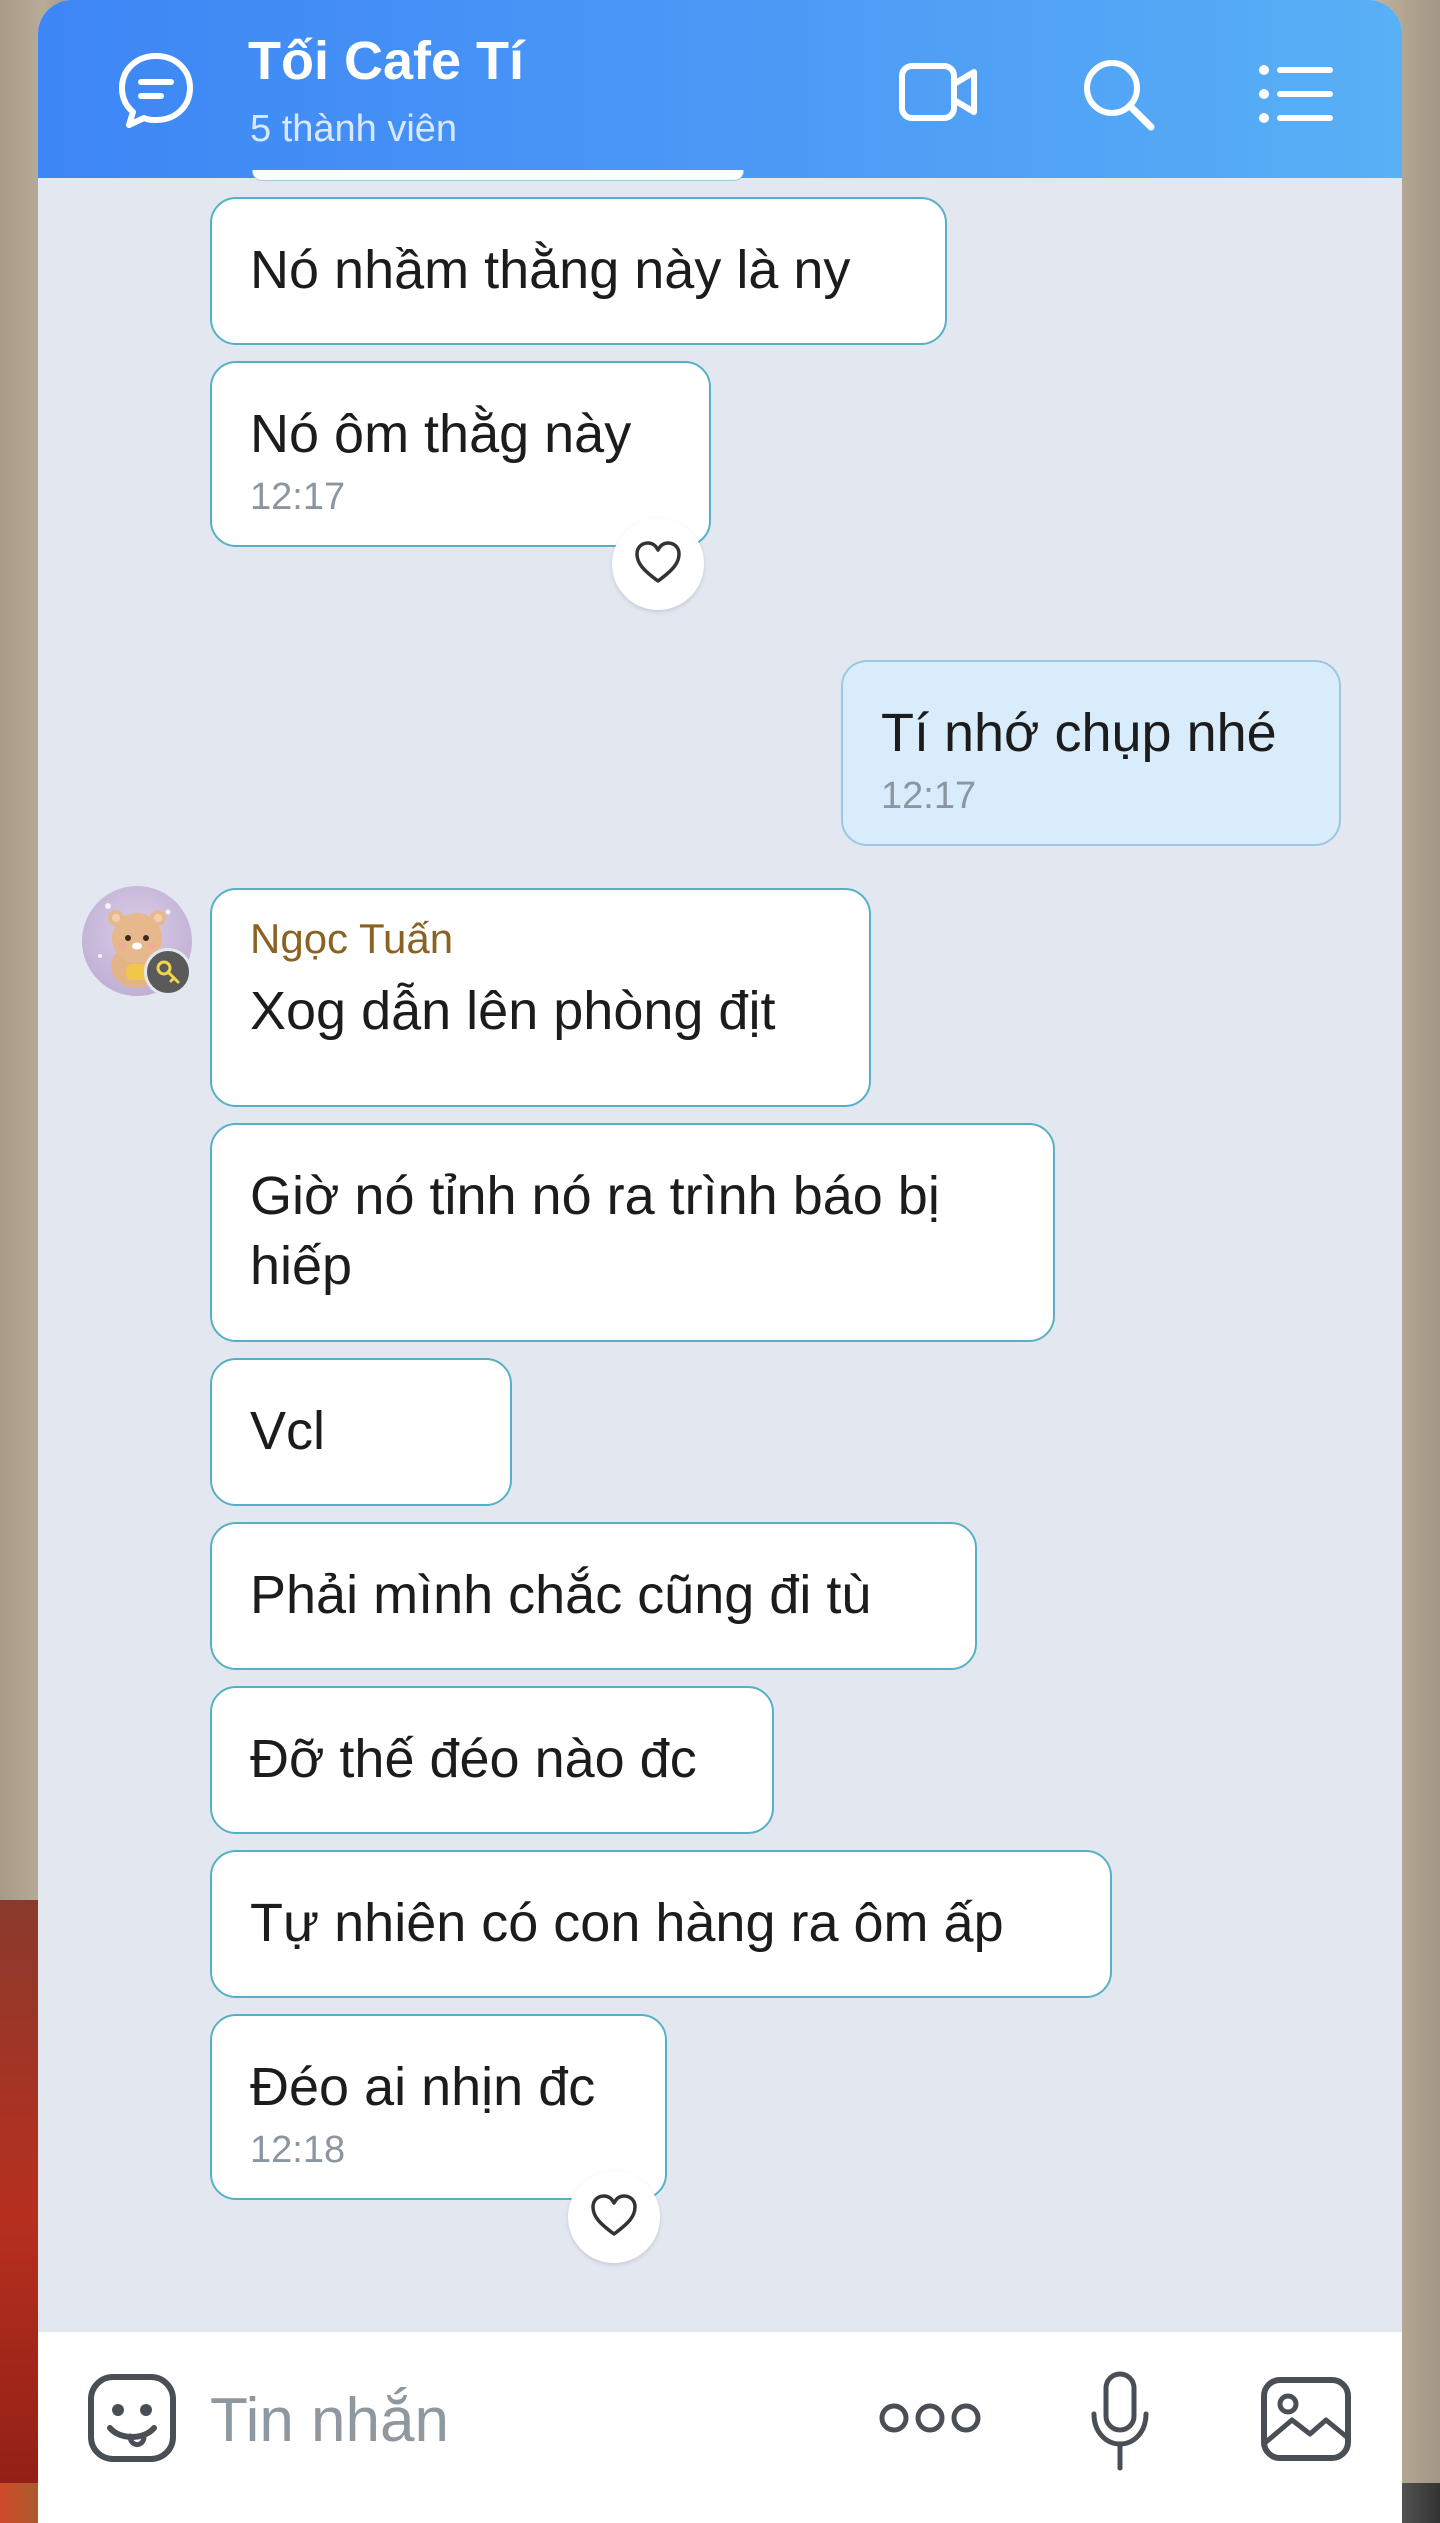  What do you see at coordinates (168, 972) in the screenshot?
I see `key-badge-icon` at bounding box center [168, 972].